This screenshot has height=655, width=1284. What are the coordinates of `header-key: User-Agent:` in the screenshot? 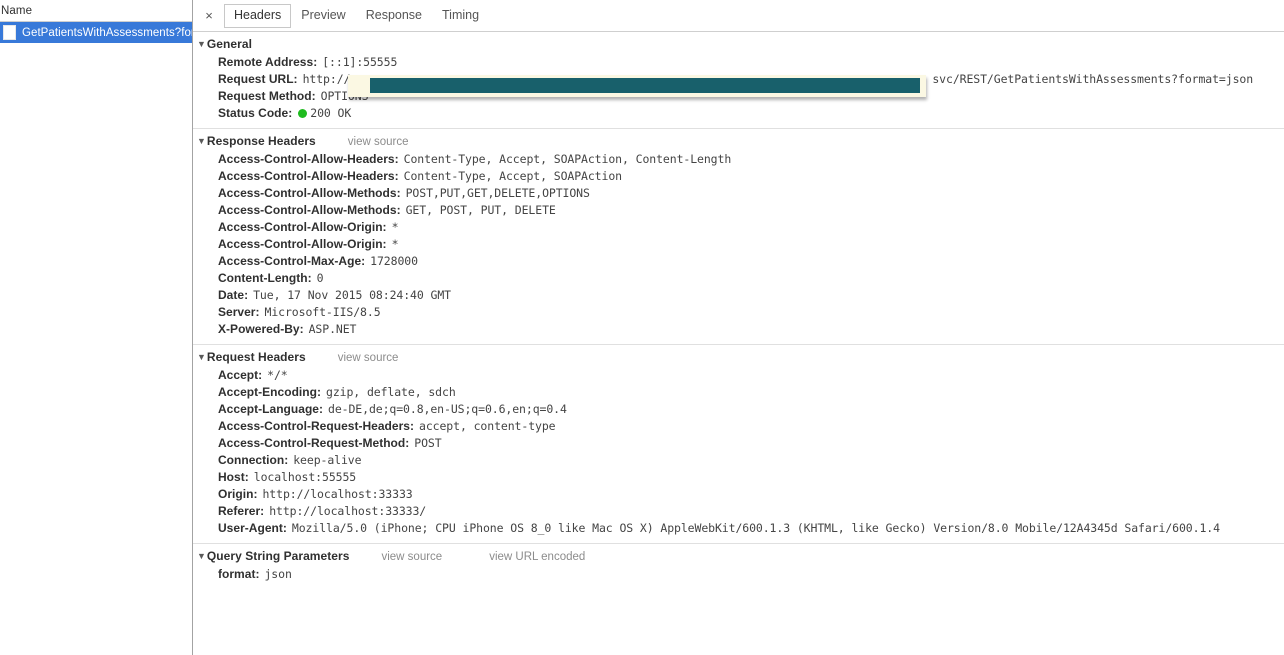 It's located at (252, 528).